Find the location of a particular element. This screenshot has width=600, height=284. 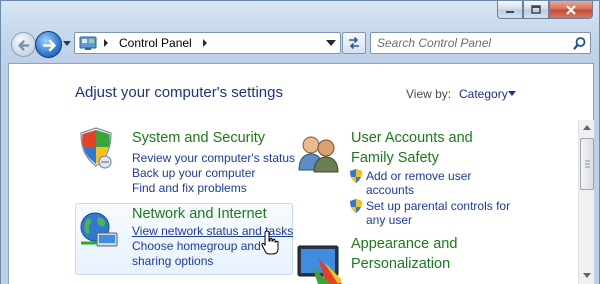

view-by-dropdown-icon is located at coordinates (512, 94).